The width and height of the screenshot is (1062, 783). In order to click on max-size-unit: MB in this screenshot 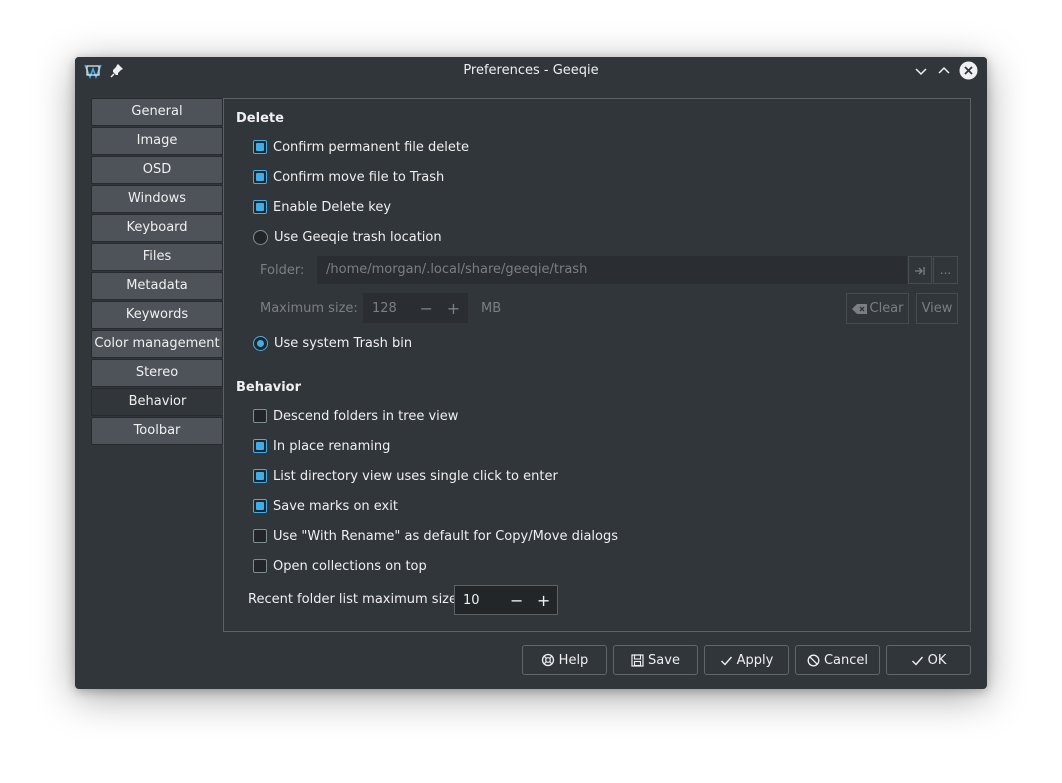, I will do `click(491, 308)`.